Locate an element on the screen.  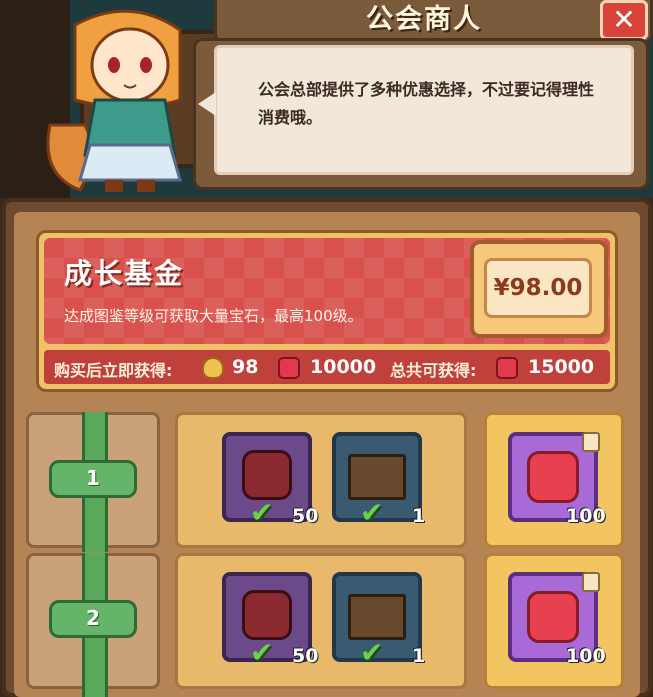
close-icon: ✕ is located at coordinates (624, 19).